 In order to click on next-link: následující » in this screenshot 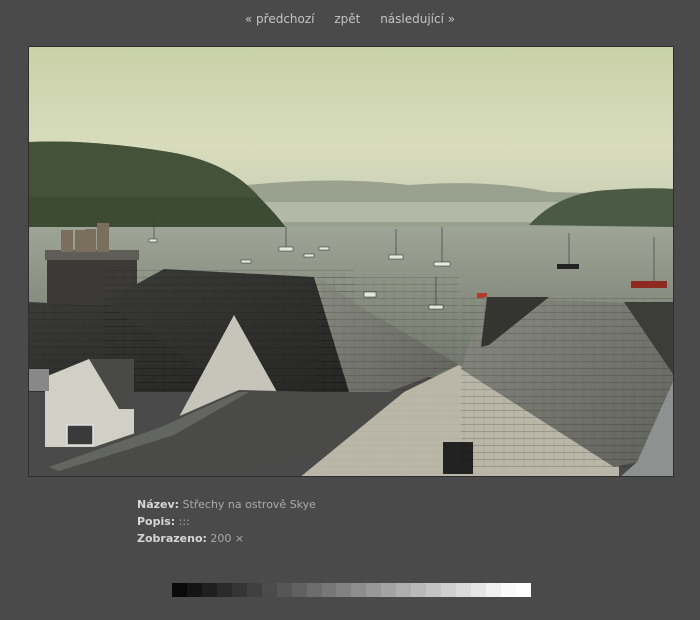, I will do `click(417, 19)`.